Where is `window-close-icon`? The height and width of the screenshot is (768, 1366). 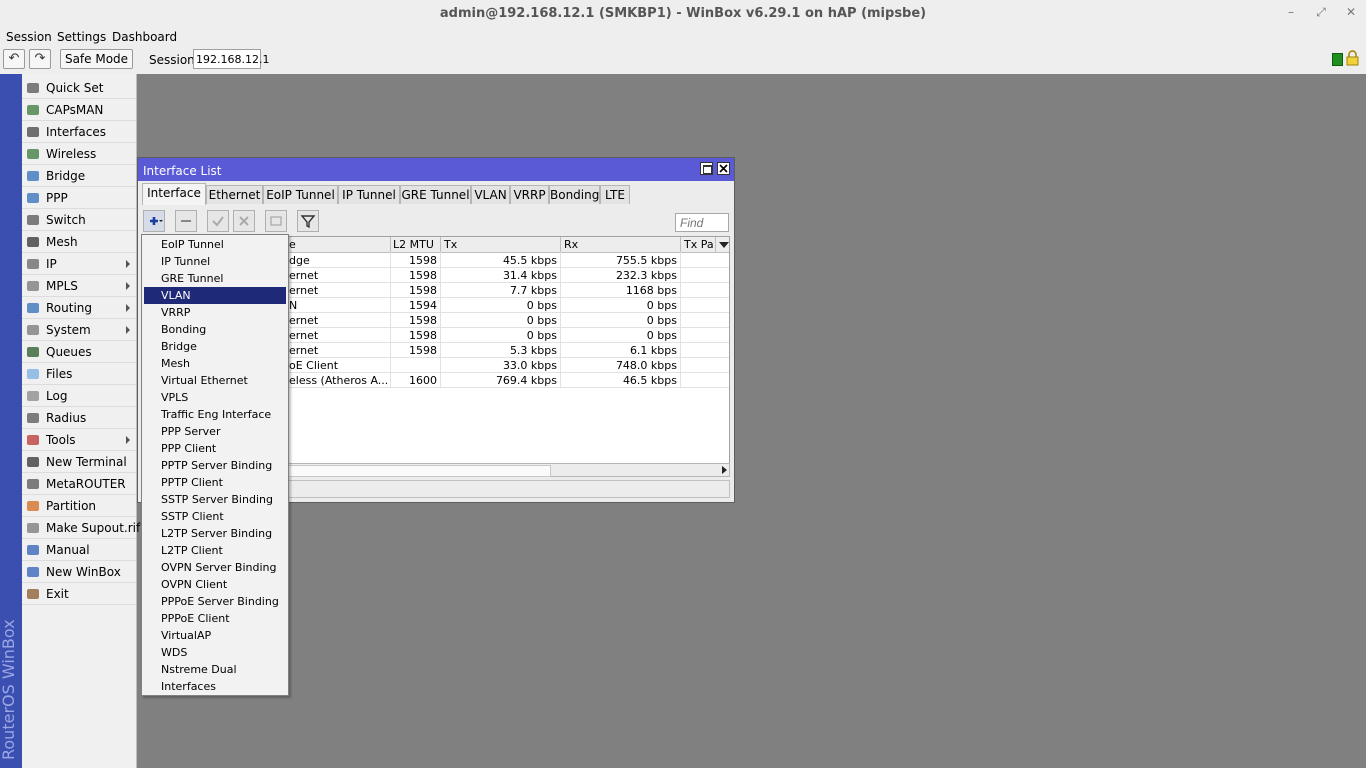 window-close-icon is located at coordinates (723, 168).